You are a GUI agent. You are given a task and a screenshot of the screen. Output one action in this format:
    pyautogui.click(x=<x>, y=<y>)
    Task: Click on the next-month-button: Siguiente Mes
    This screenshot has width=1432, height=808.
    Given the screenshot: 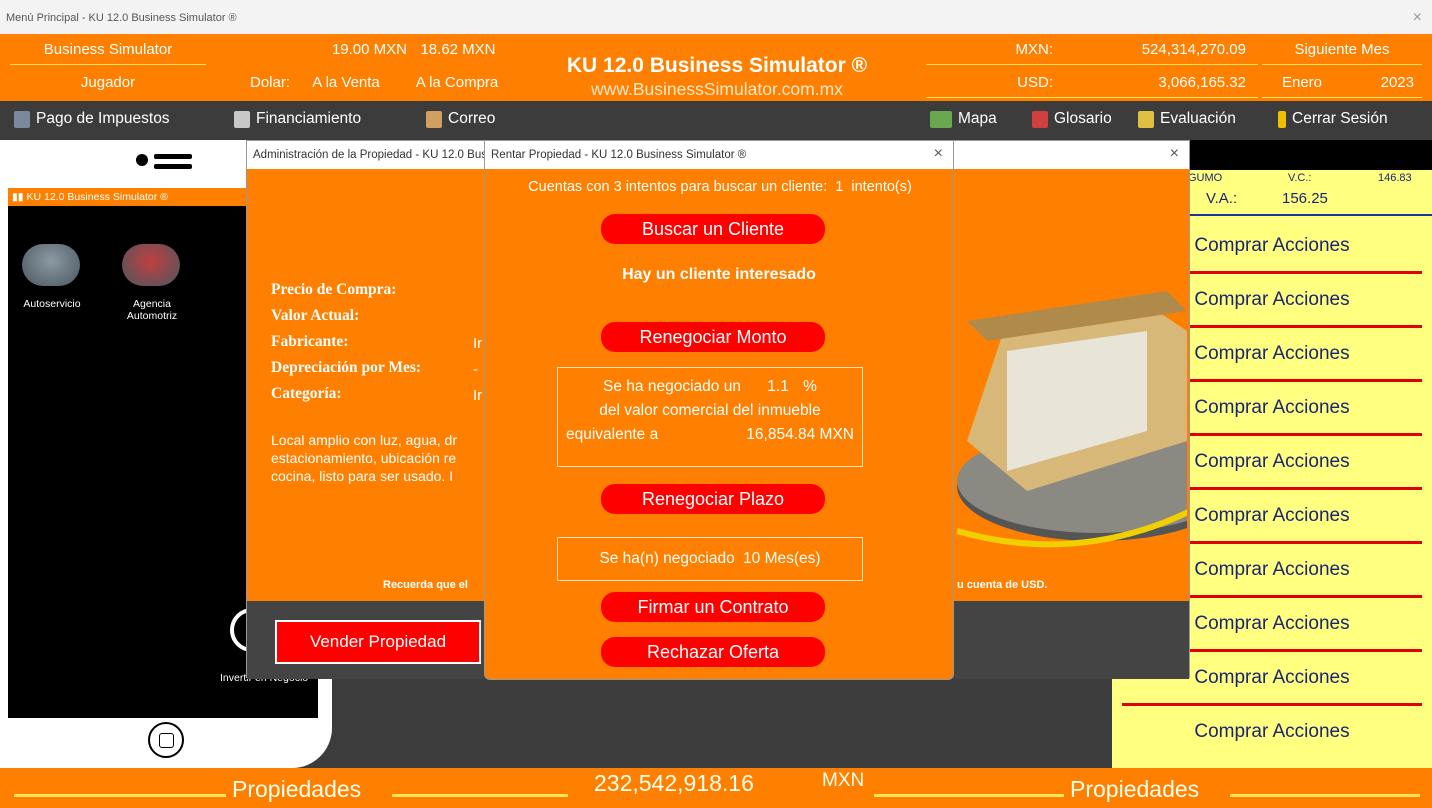 What is the action you would take?
    pyautogui.click(x=1342, y=49)
    